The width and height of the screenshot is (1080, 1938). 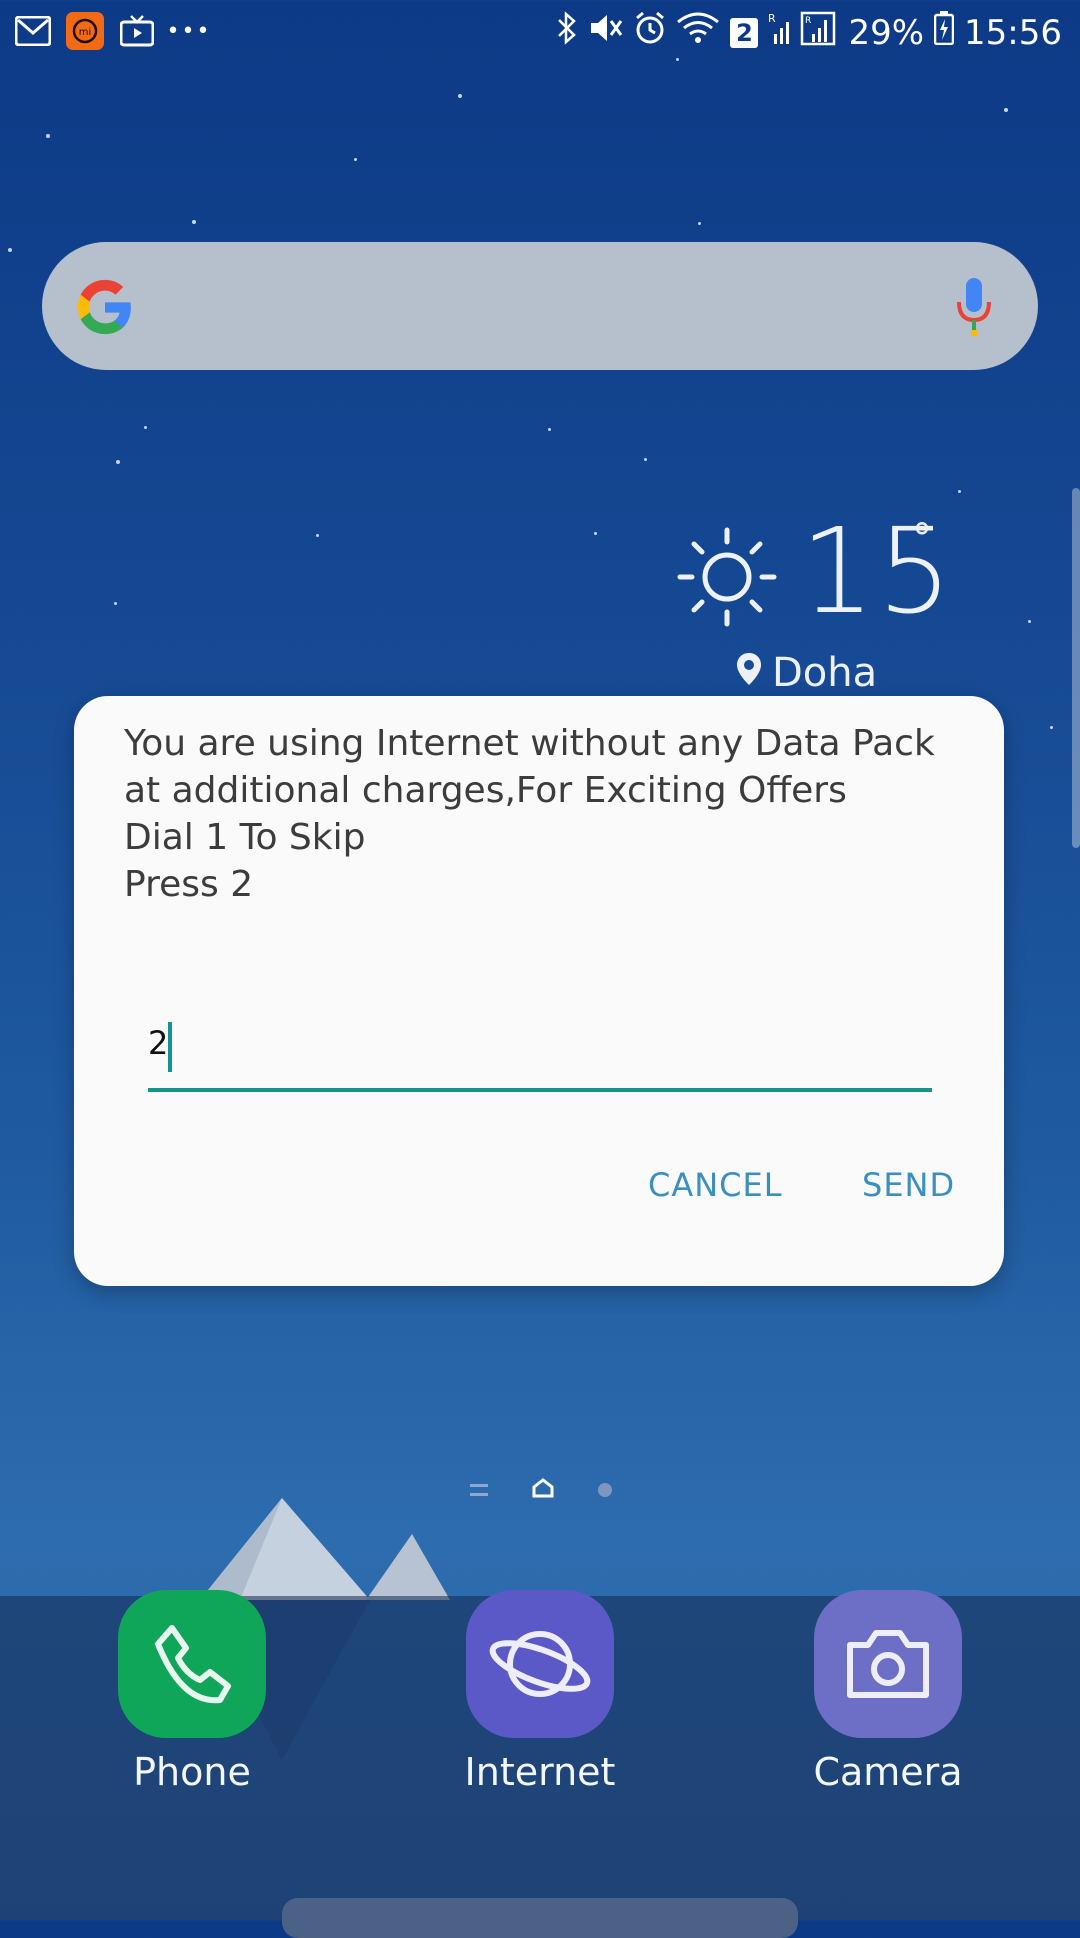 What do you see at coordinates (888, 1664) in the screenshot?
I see `camera-icon` at bounding box center [888, 1664].